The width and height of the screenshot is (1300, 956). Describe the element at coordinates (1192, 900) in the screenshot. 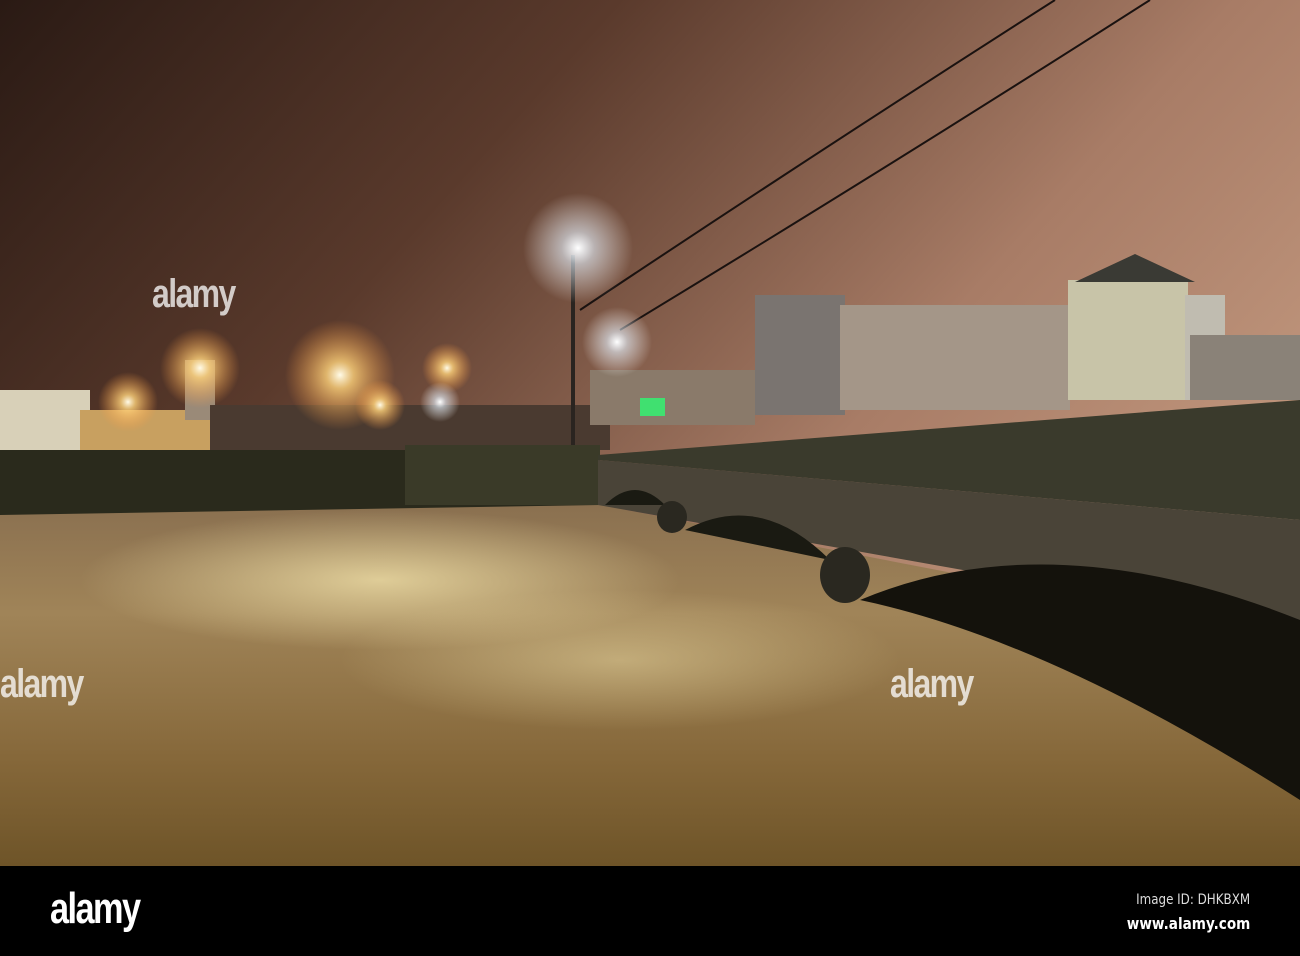

I see `image-id: Image ID: DHKBXM` at that location.